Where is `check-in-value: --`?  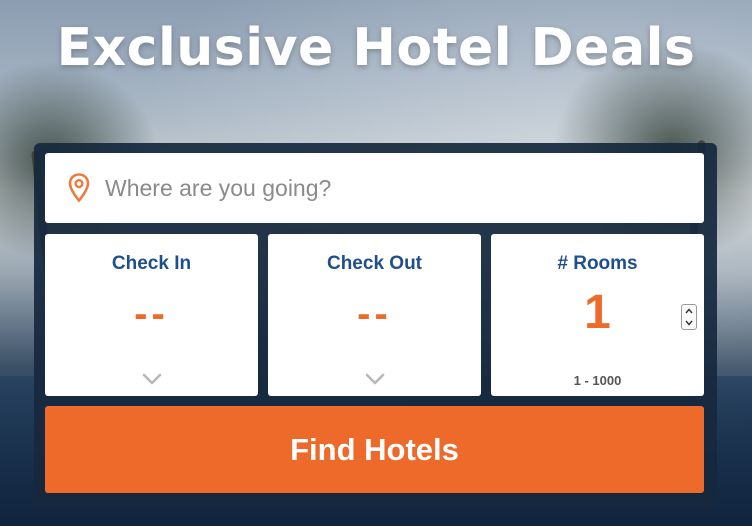
check-in-value: -- is located at coordinates (151, 314).